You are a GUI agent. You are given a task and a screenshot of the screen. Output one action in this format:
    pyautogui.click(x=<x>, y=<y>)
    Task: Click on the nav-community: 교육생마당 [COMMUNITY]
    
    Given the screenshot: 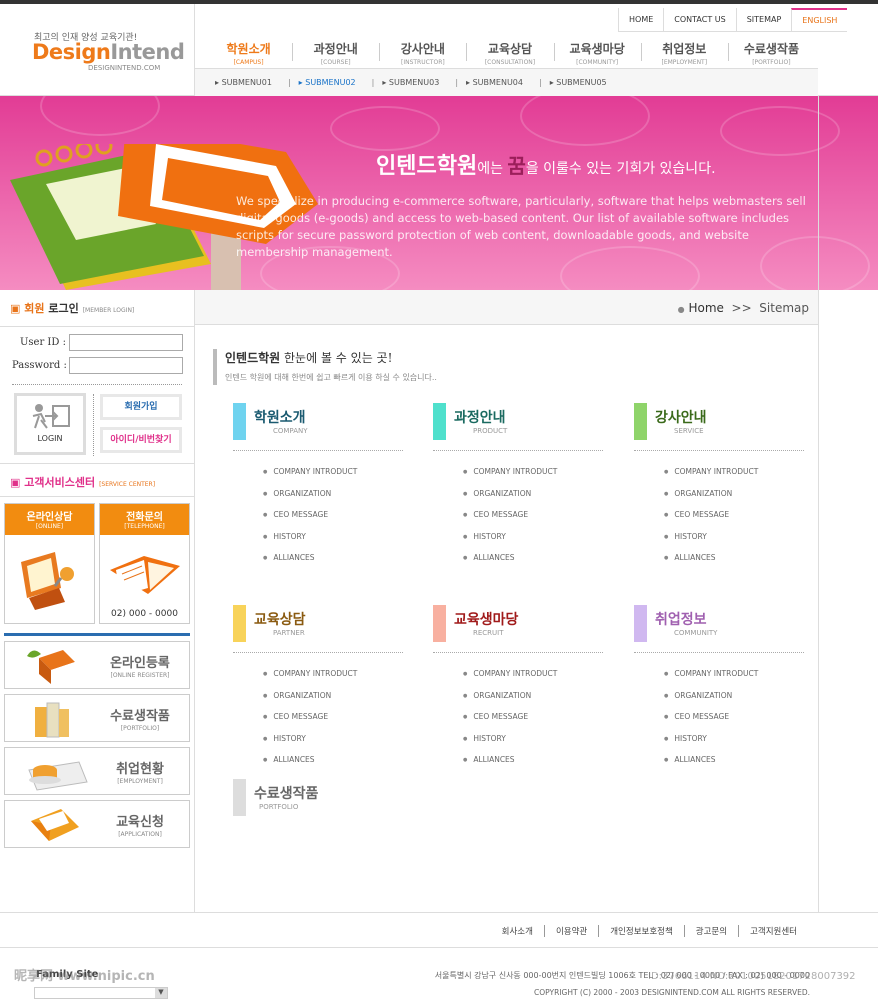 What is the action you would take?
    pyautogui.click(x=597, y=53)
    